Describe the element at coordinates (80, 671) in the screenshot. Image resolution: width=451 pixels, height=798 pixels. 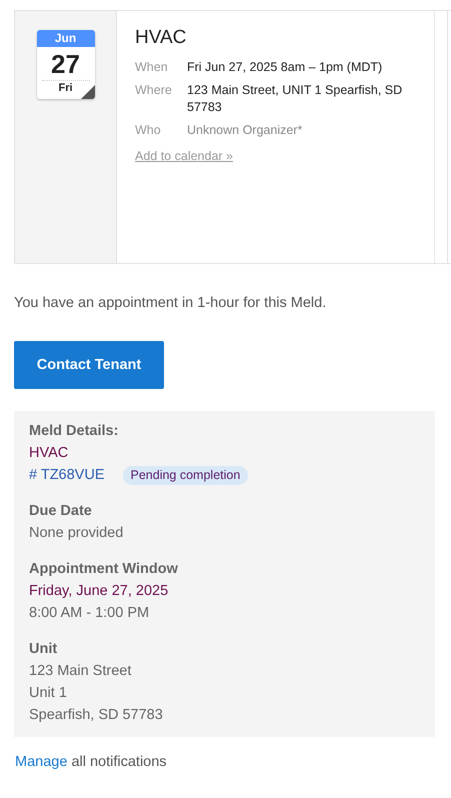
I see `detail-text: 123 Main Street` at that location.